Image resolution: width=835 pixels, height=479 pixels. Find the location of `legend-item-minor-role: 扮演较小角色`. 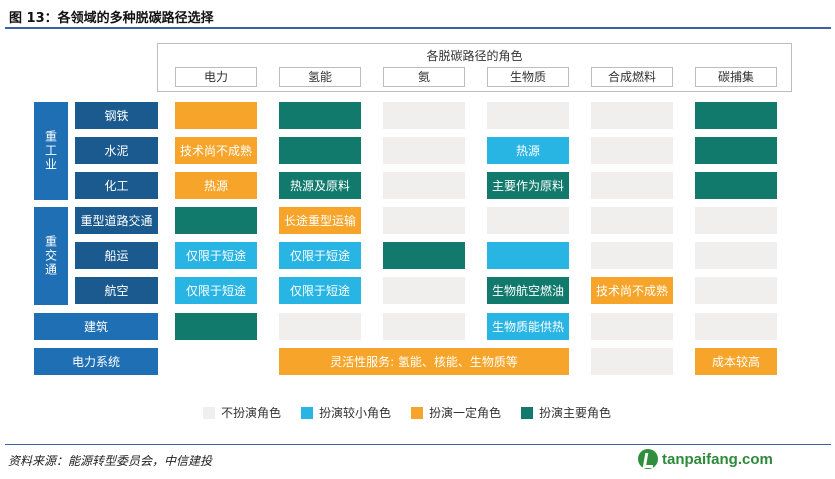

legend-item-minor-role: 扮演较小角色 is located at coordinates (346, 412).